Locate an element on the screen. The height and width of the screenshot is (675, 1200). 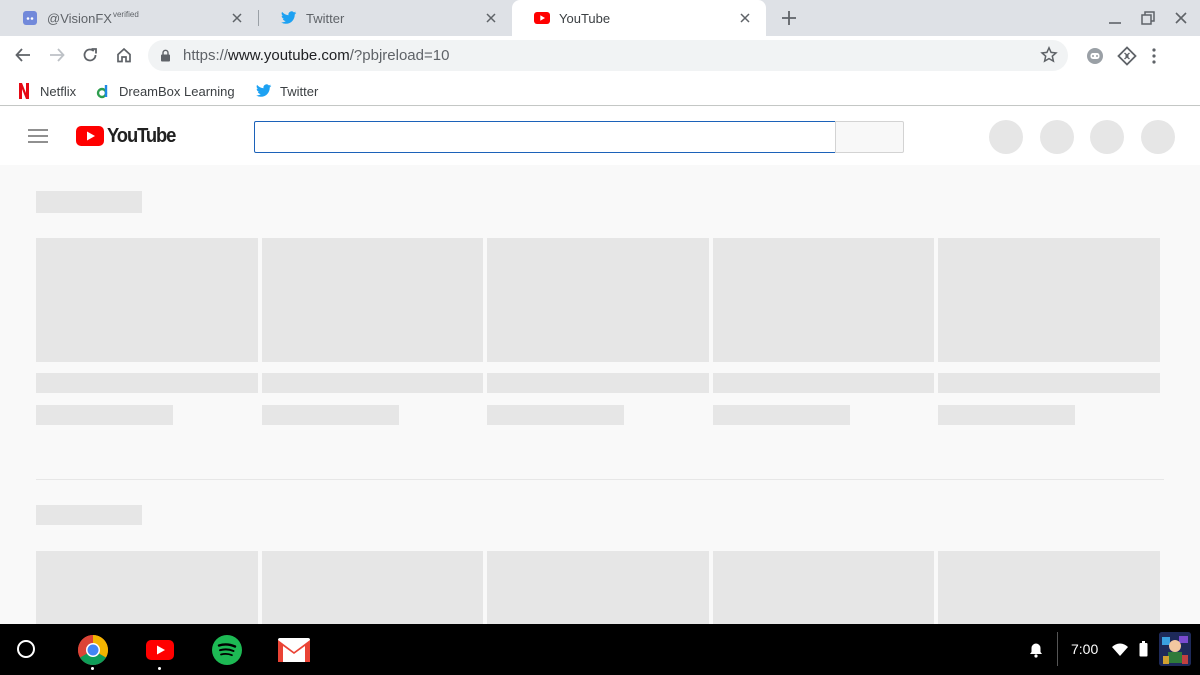
youtube-logo: YouTube is located at coordinates (128, 136).